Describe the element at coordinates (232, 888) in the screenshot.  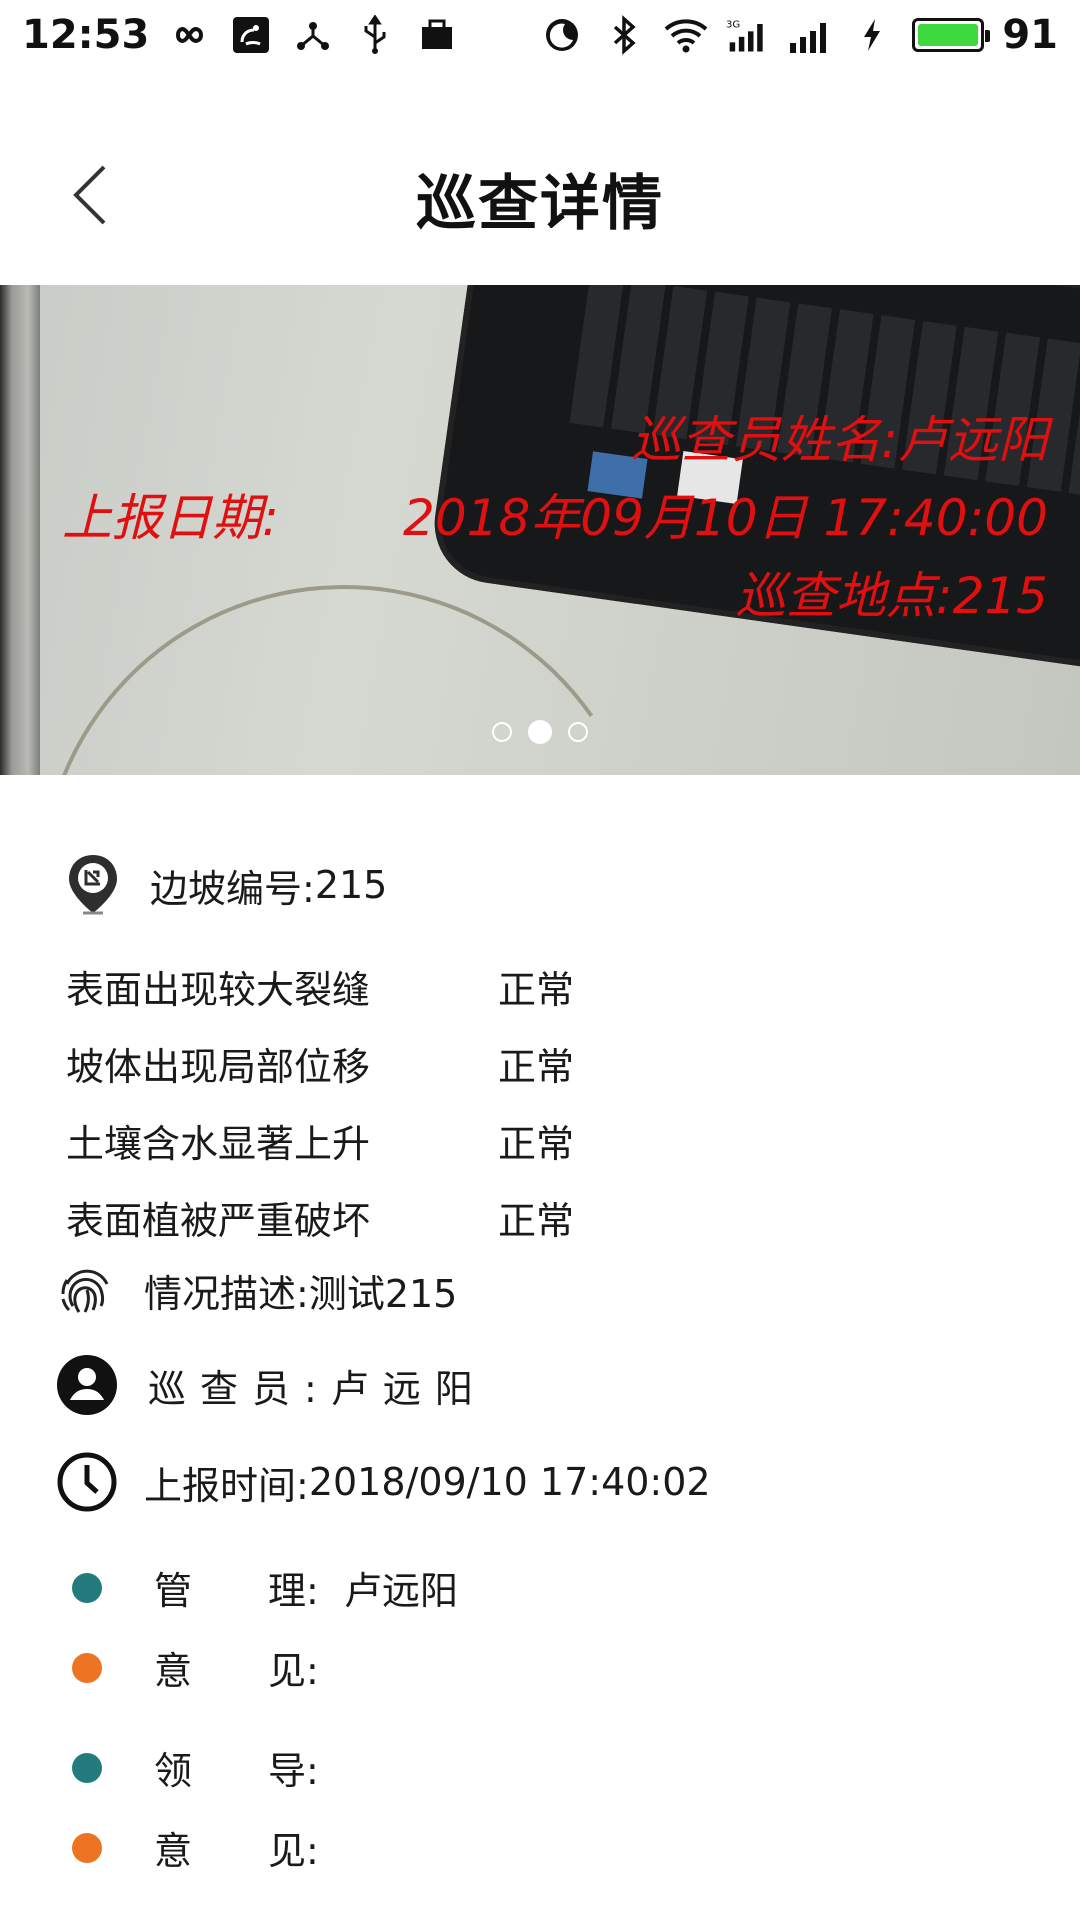
I see `slope-number-label: 边坡编号:` at that location.